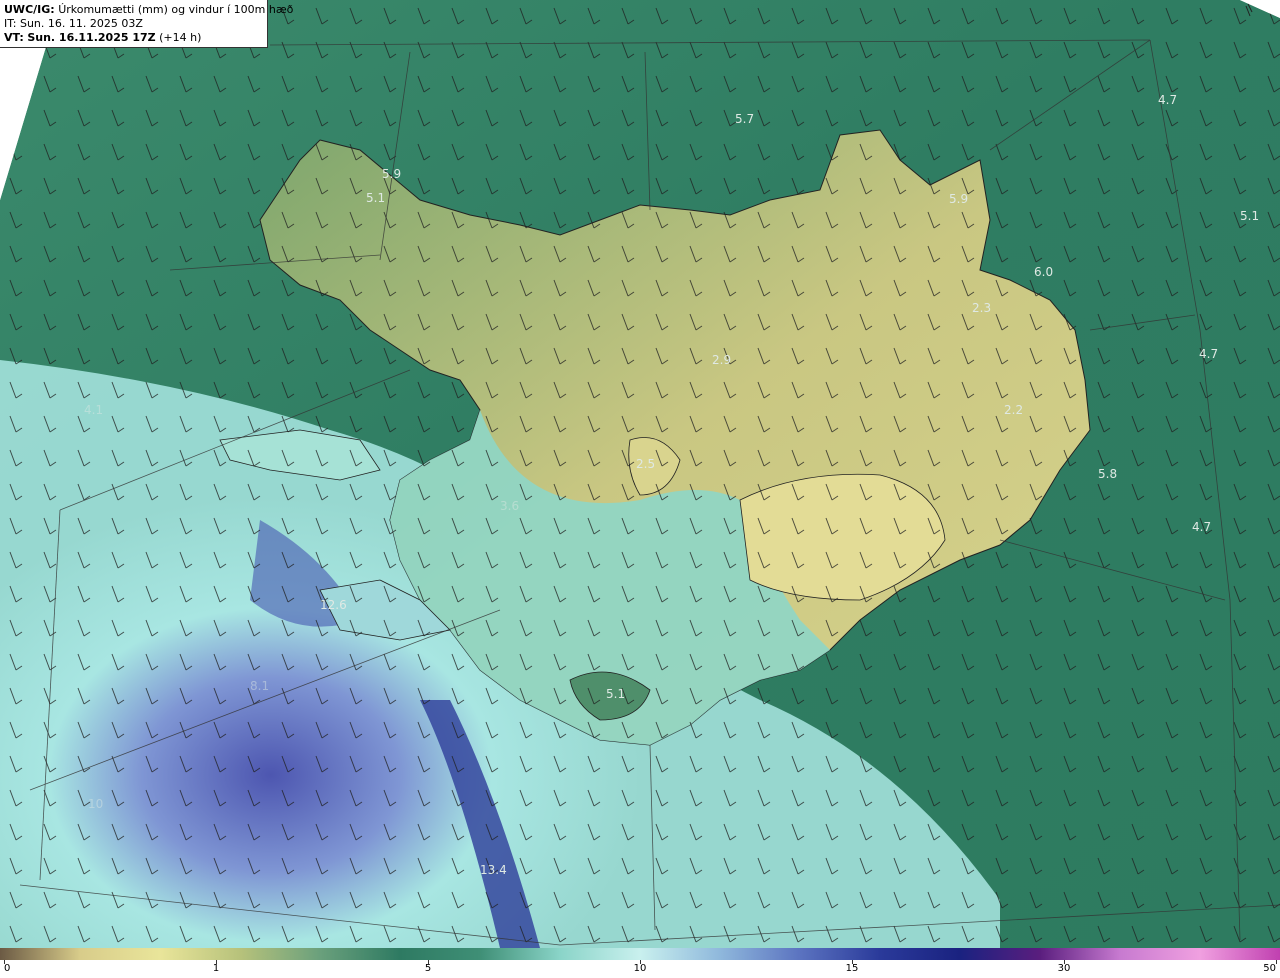 The height and width of the screenshot is (978, 1280). What do you see at coordinates (10, 23) in the screenshot?
I see `init-time-label: IT:` at bounding box center [10, 23].